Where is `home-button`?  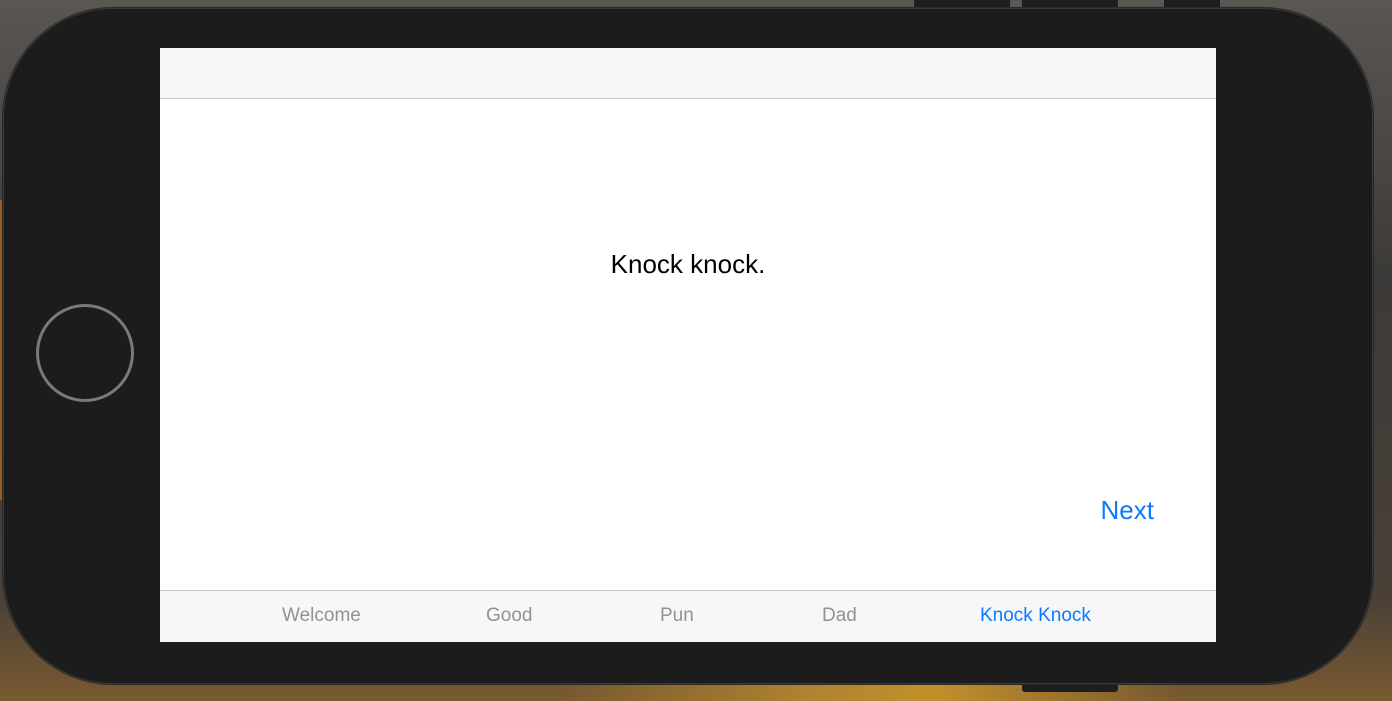
home-button is located at coordinates (85, 353).